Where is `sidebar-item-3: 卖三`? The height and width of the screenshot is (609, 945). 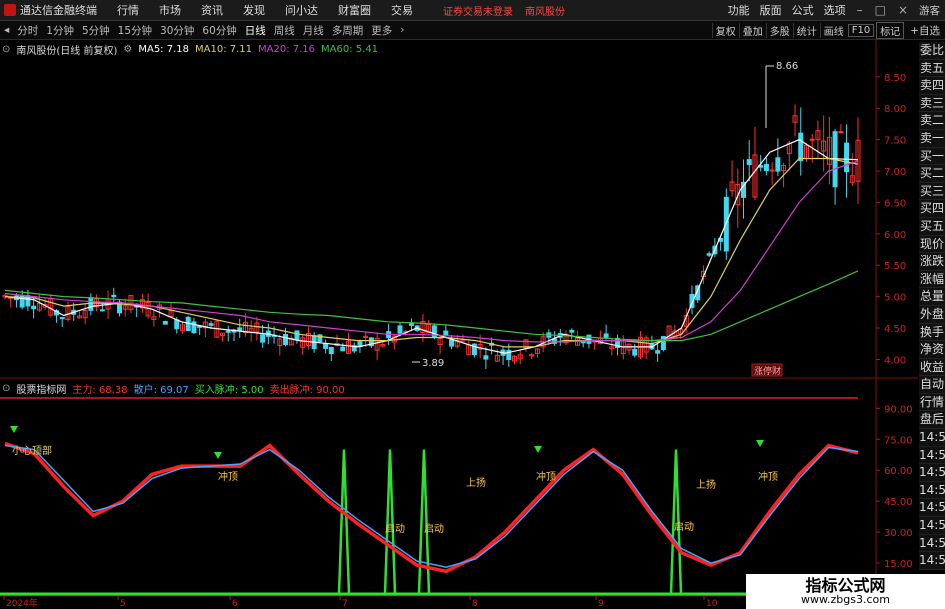 sidebar-item-3: 卖三 is located at coordinates (932, 103).